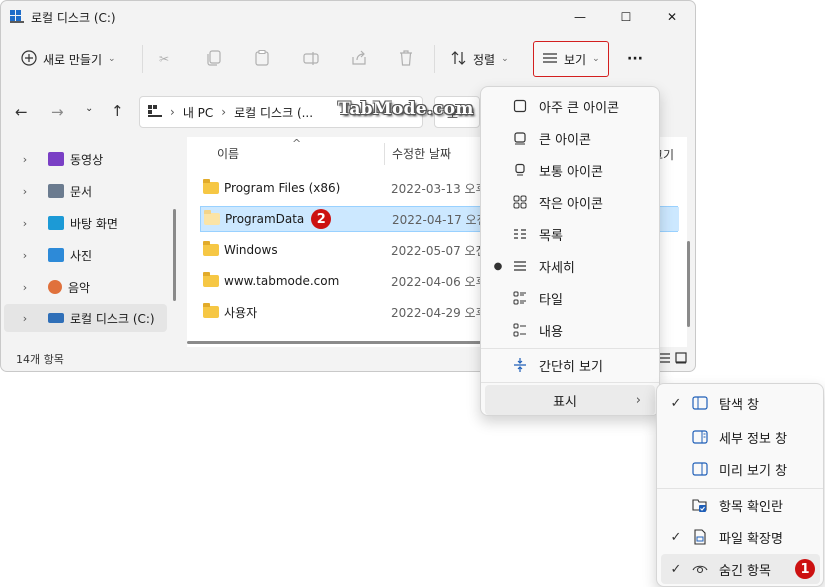  Describe the element at coordinates (174, 255) in the screenshot. I see `sidebar-scrollbar` at that location.